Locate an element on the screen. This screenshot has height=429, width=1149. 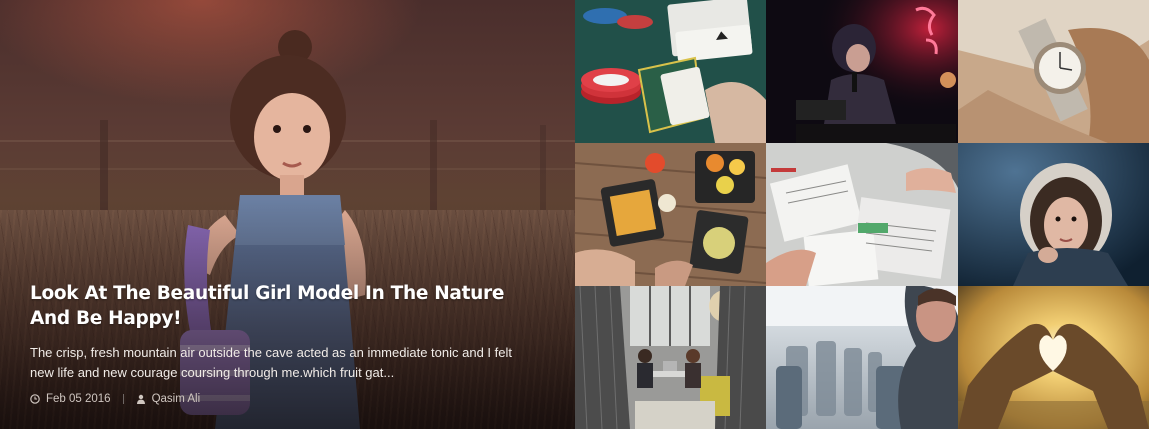
tile-food is located at coordinates (670, 214).